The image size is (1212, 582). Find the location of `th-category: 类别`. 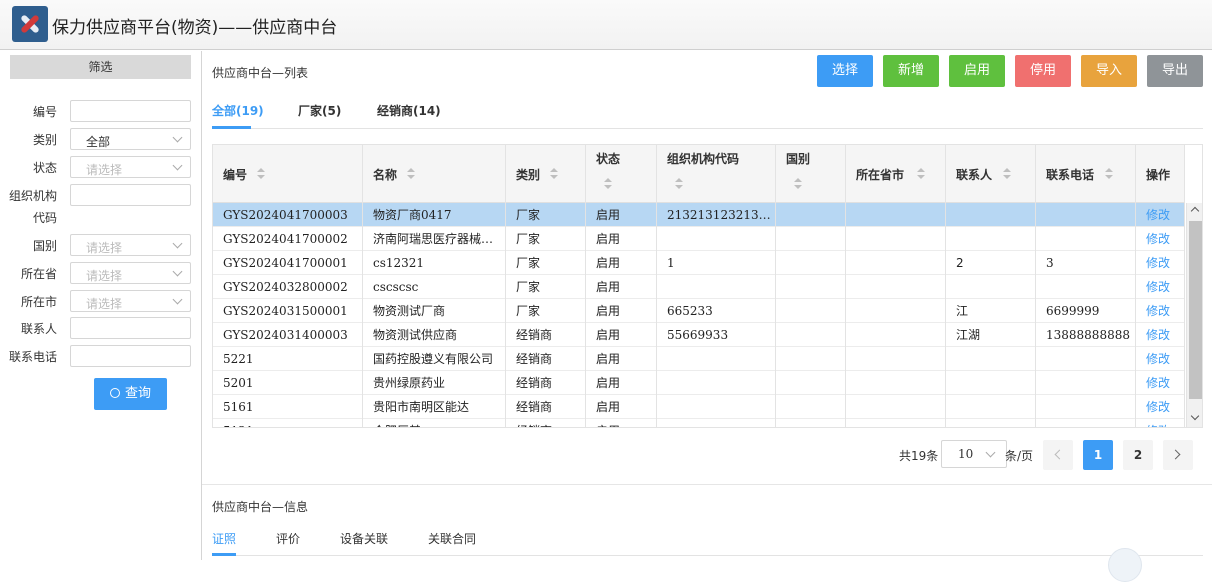

th-category: 类别 is located at coordinates (546, 174).